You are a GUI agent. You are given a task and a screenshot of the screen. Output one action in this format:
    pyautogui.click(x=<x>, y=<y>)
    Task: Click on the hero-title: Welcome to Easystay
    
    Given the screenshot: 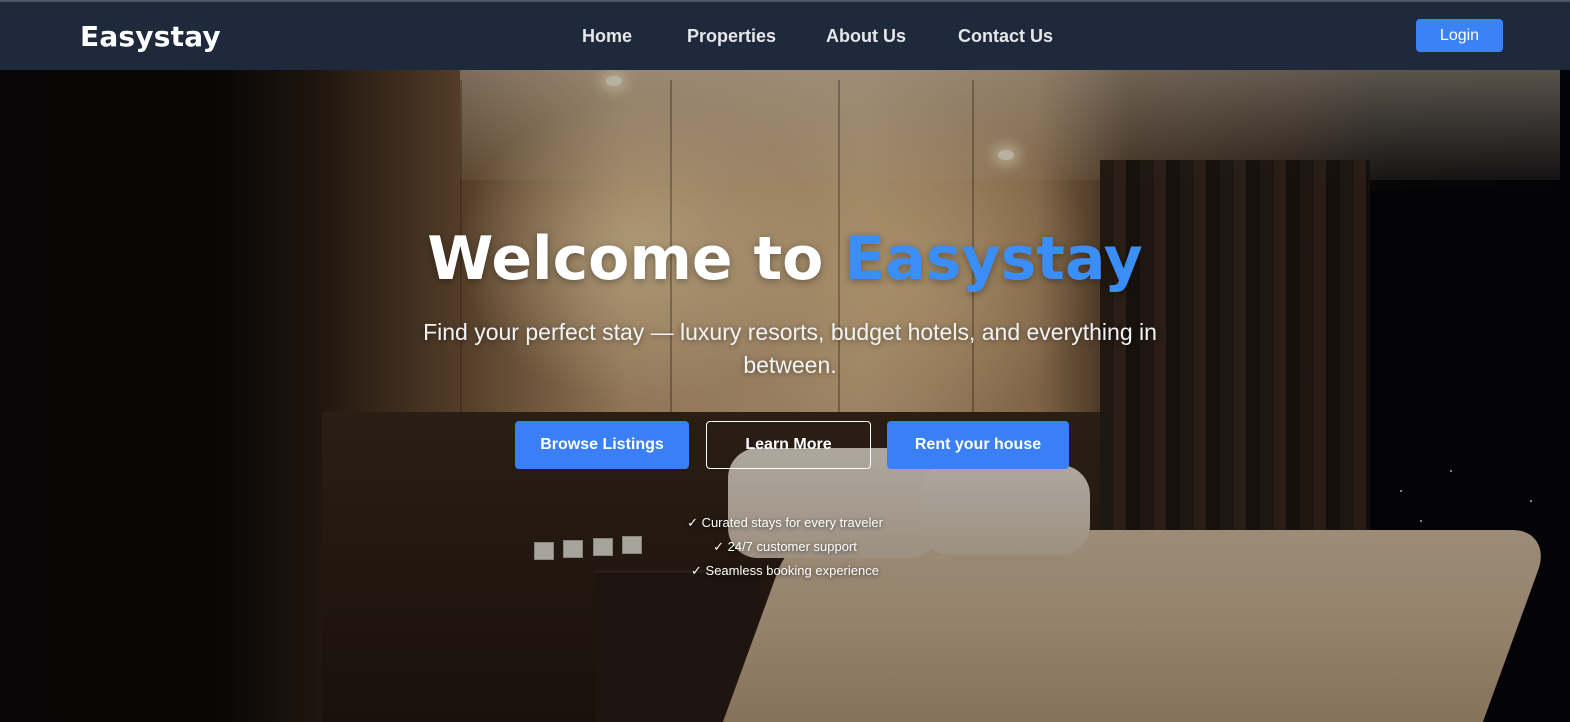 What is the action you would take?
    pyautogui.click(x=785, y=259)
    